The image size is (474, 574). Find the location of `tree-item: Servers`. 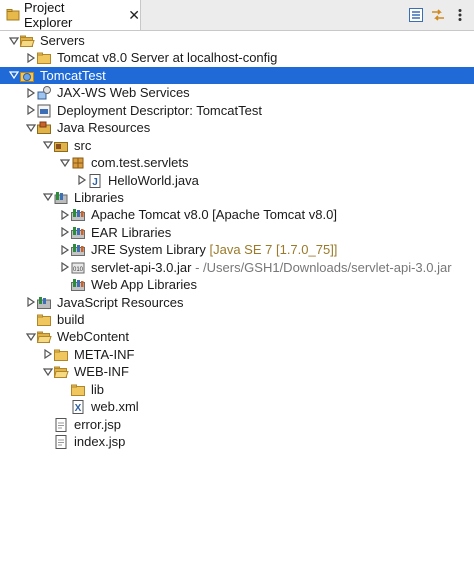

tree-item: Servers is located at coordinates (237, 40).